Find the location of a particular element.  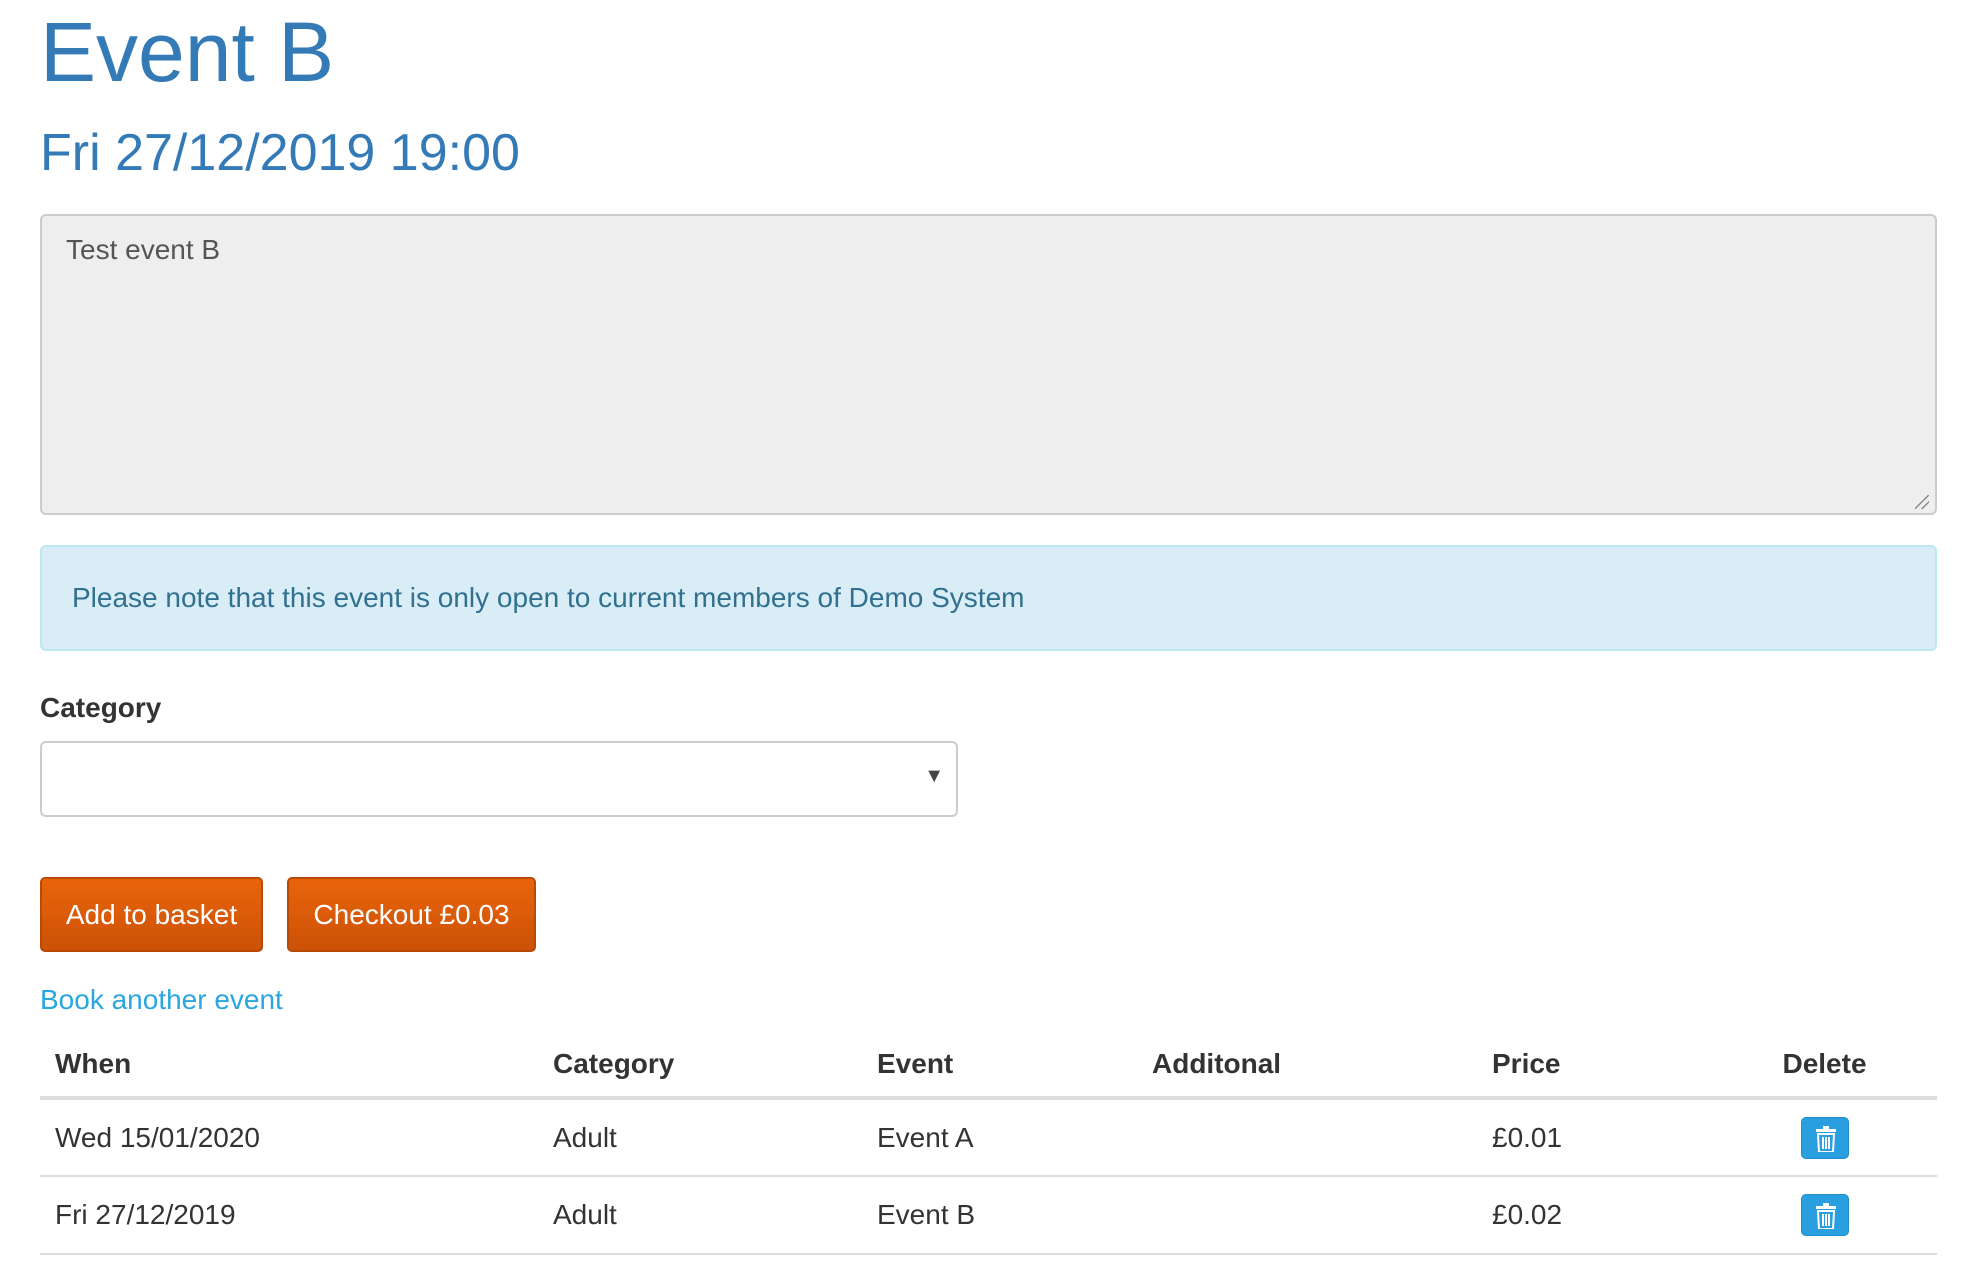

column-header-when: When is located at coordinates (289, 1066).